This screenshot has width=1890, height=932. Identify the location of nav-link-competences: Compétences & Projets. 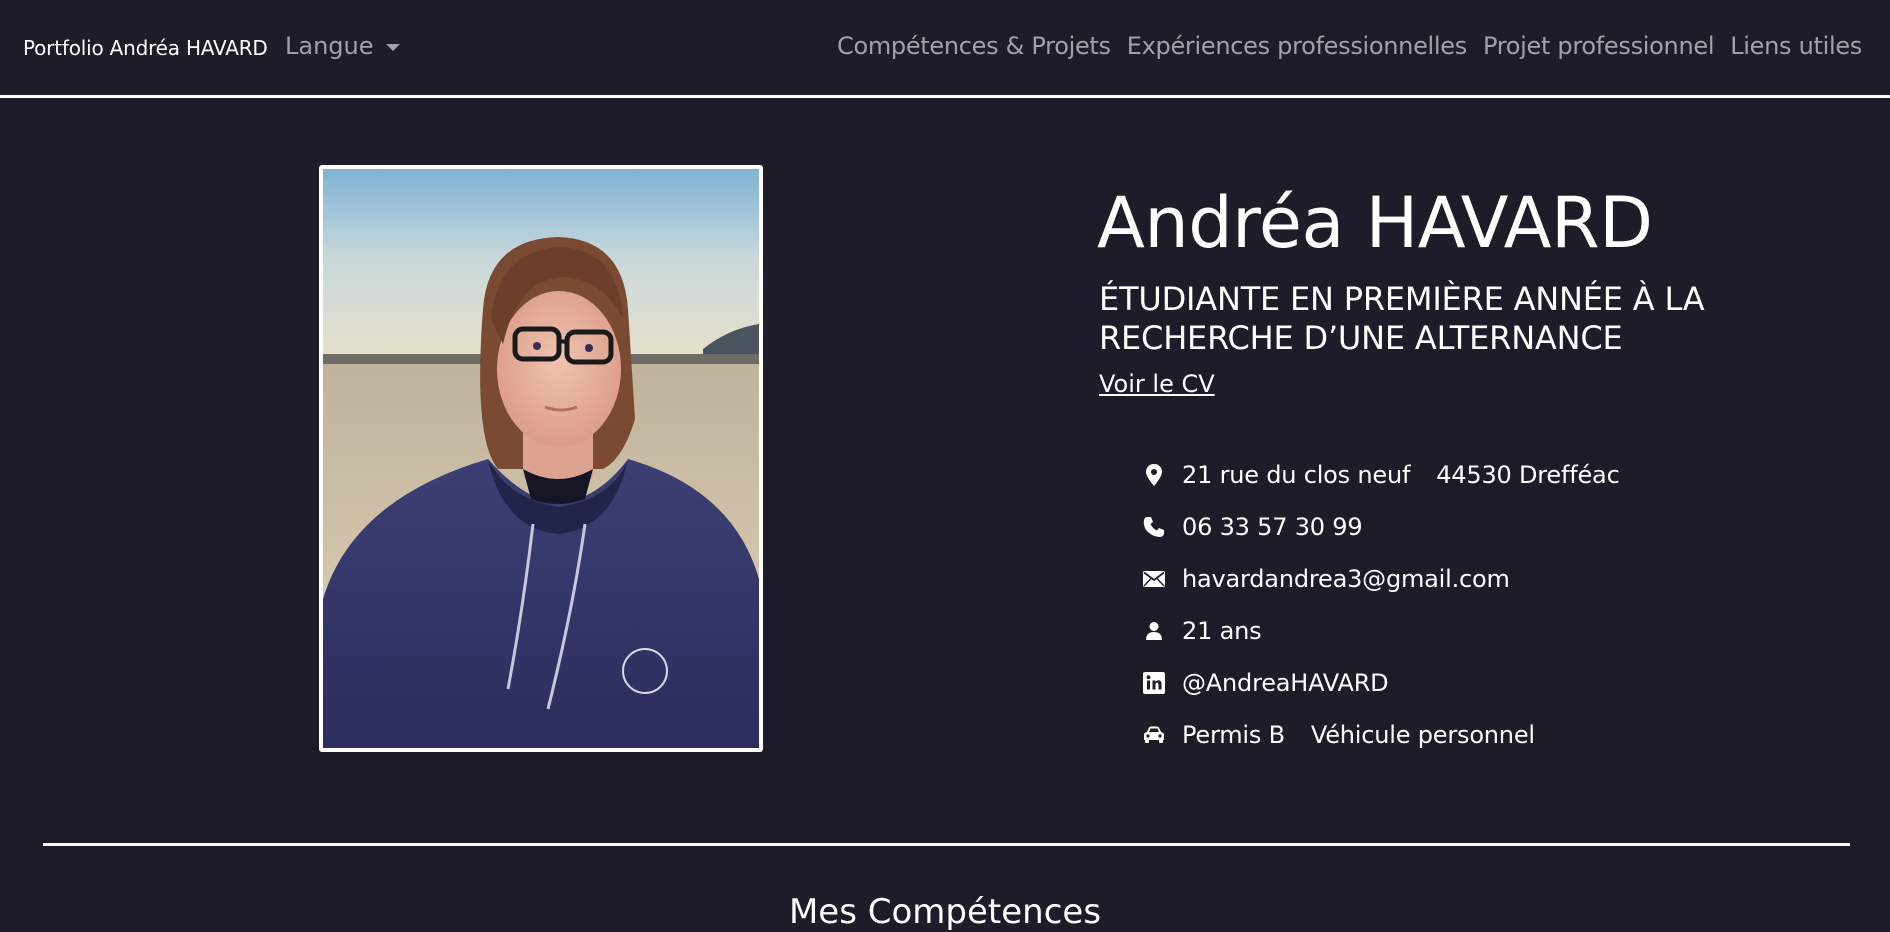
(974, 46).